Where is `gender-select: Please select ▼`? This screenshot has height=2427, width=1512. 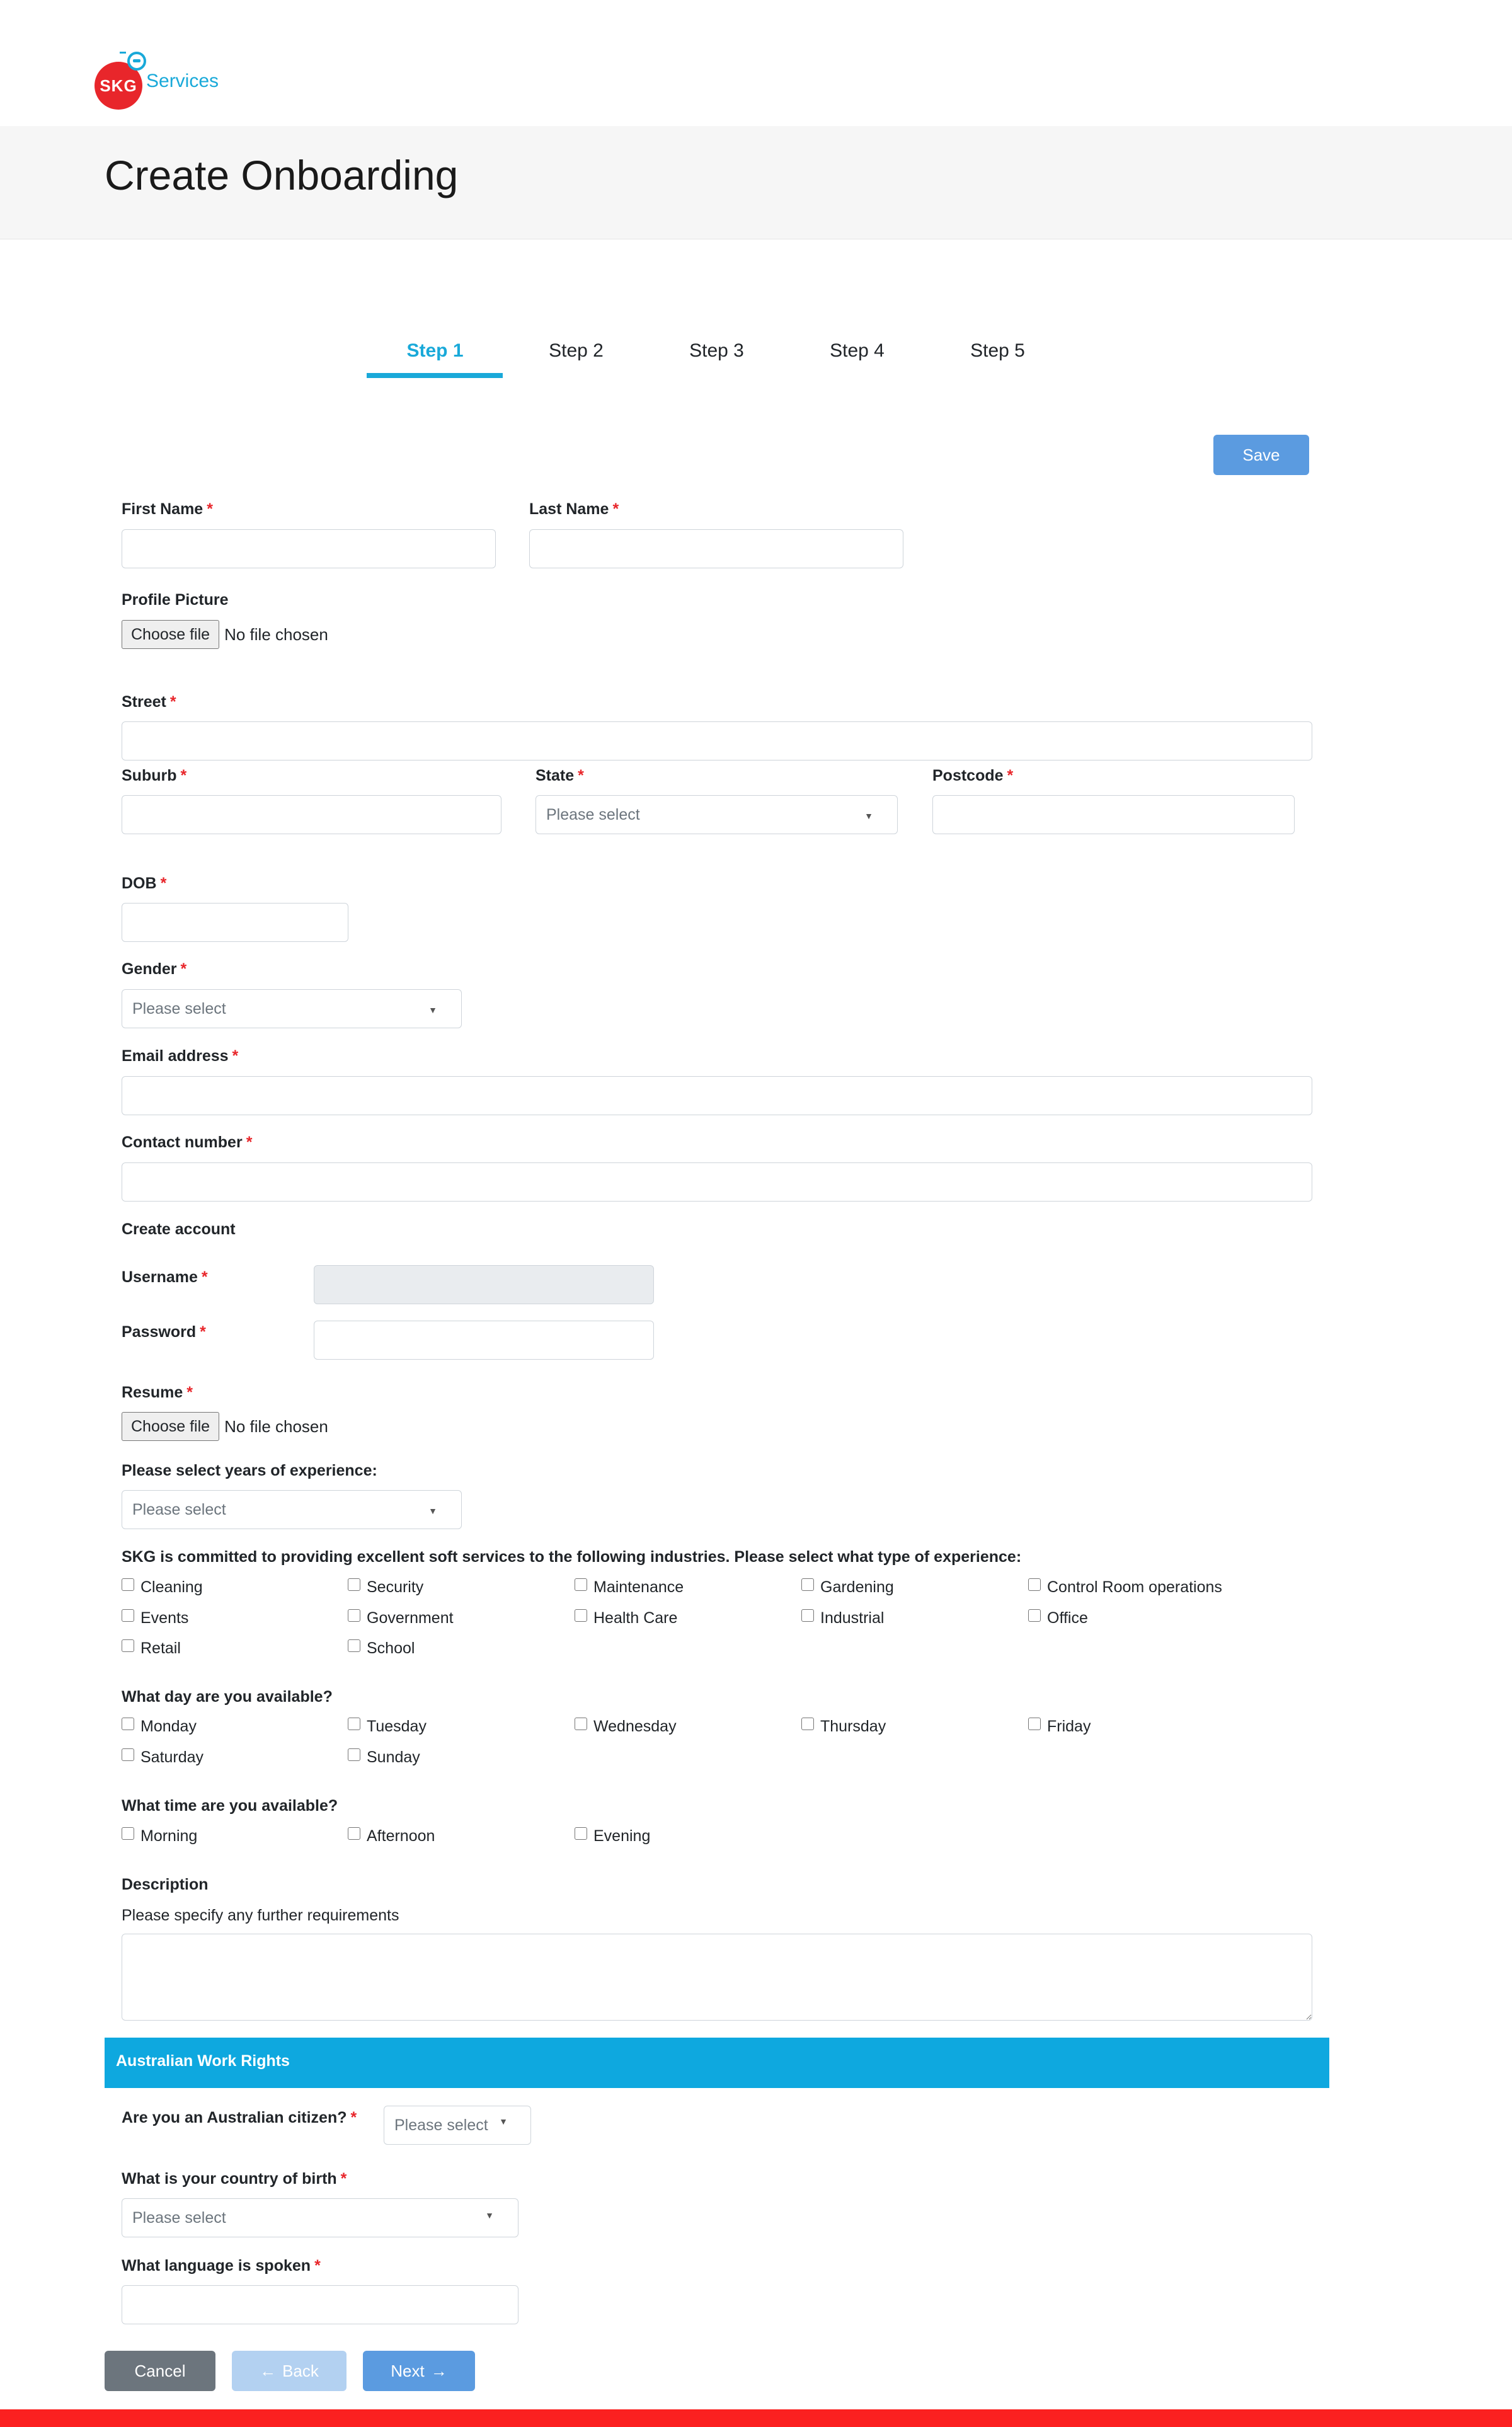
gender-select: Please select ▼ is located at coordinates (292, 1008).